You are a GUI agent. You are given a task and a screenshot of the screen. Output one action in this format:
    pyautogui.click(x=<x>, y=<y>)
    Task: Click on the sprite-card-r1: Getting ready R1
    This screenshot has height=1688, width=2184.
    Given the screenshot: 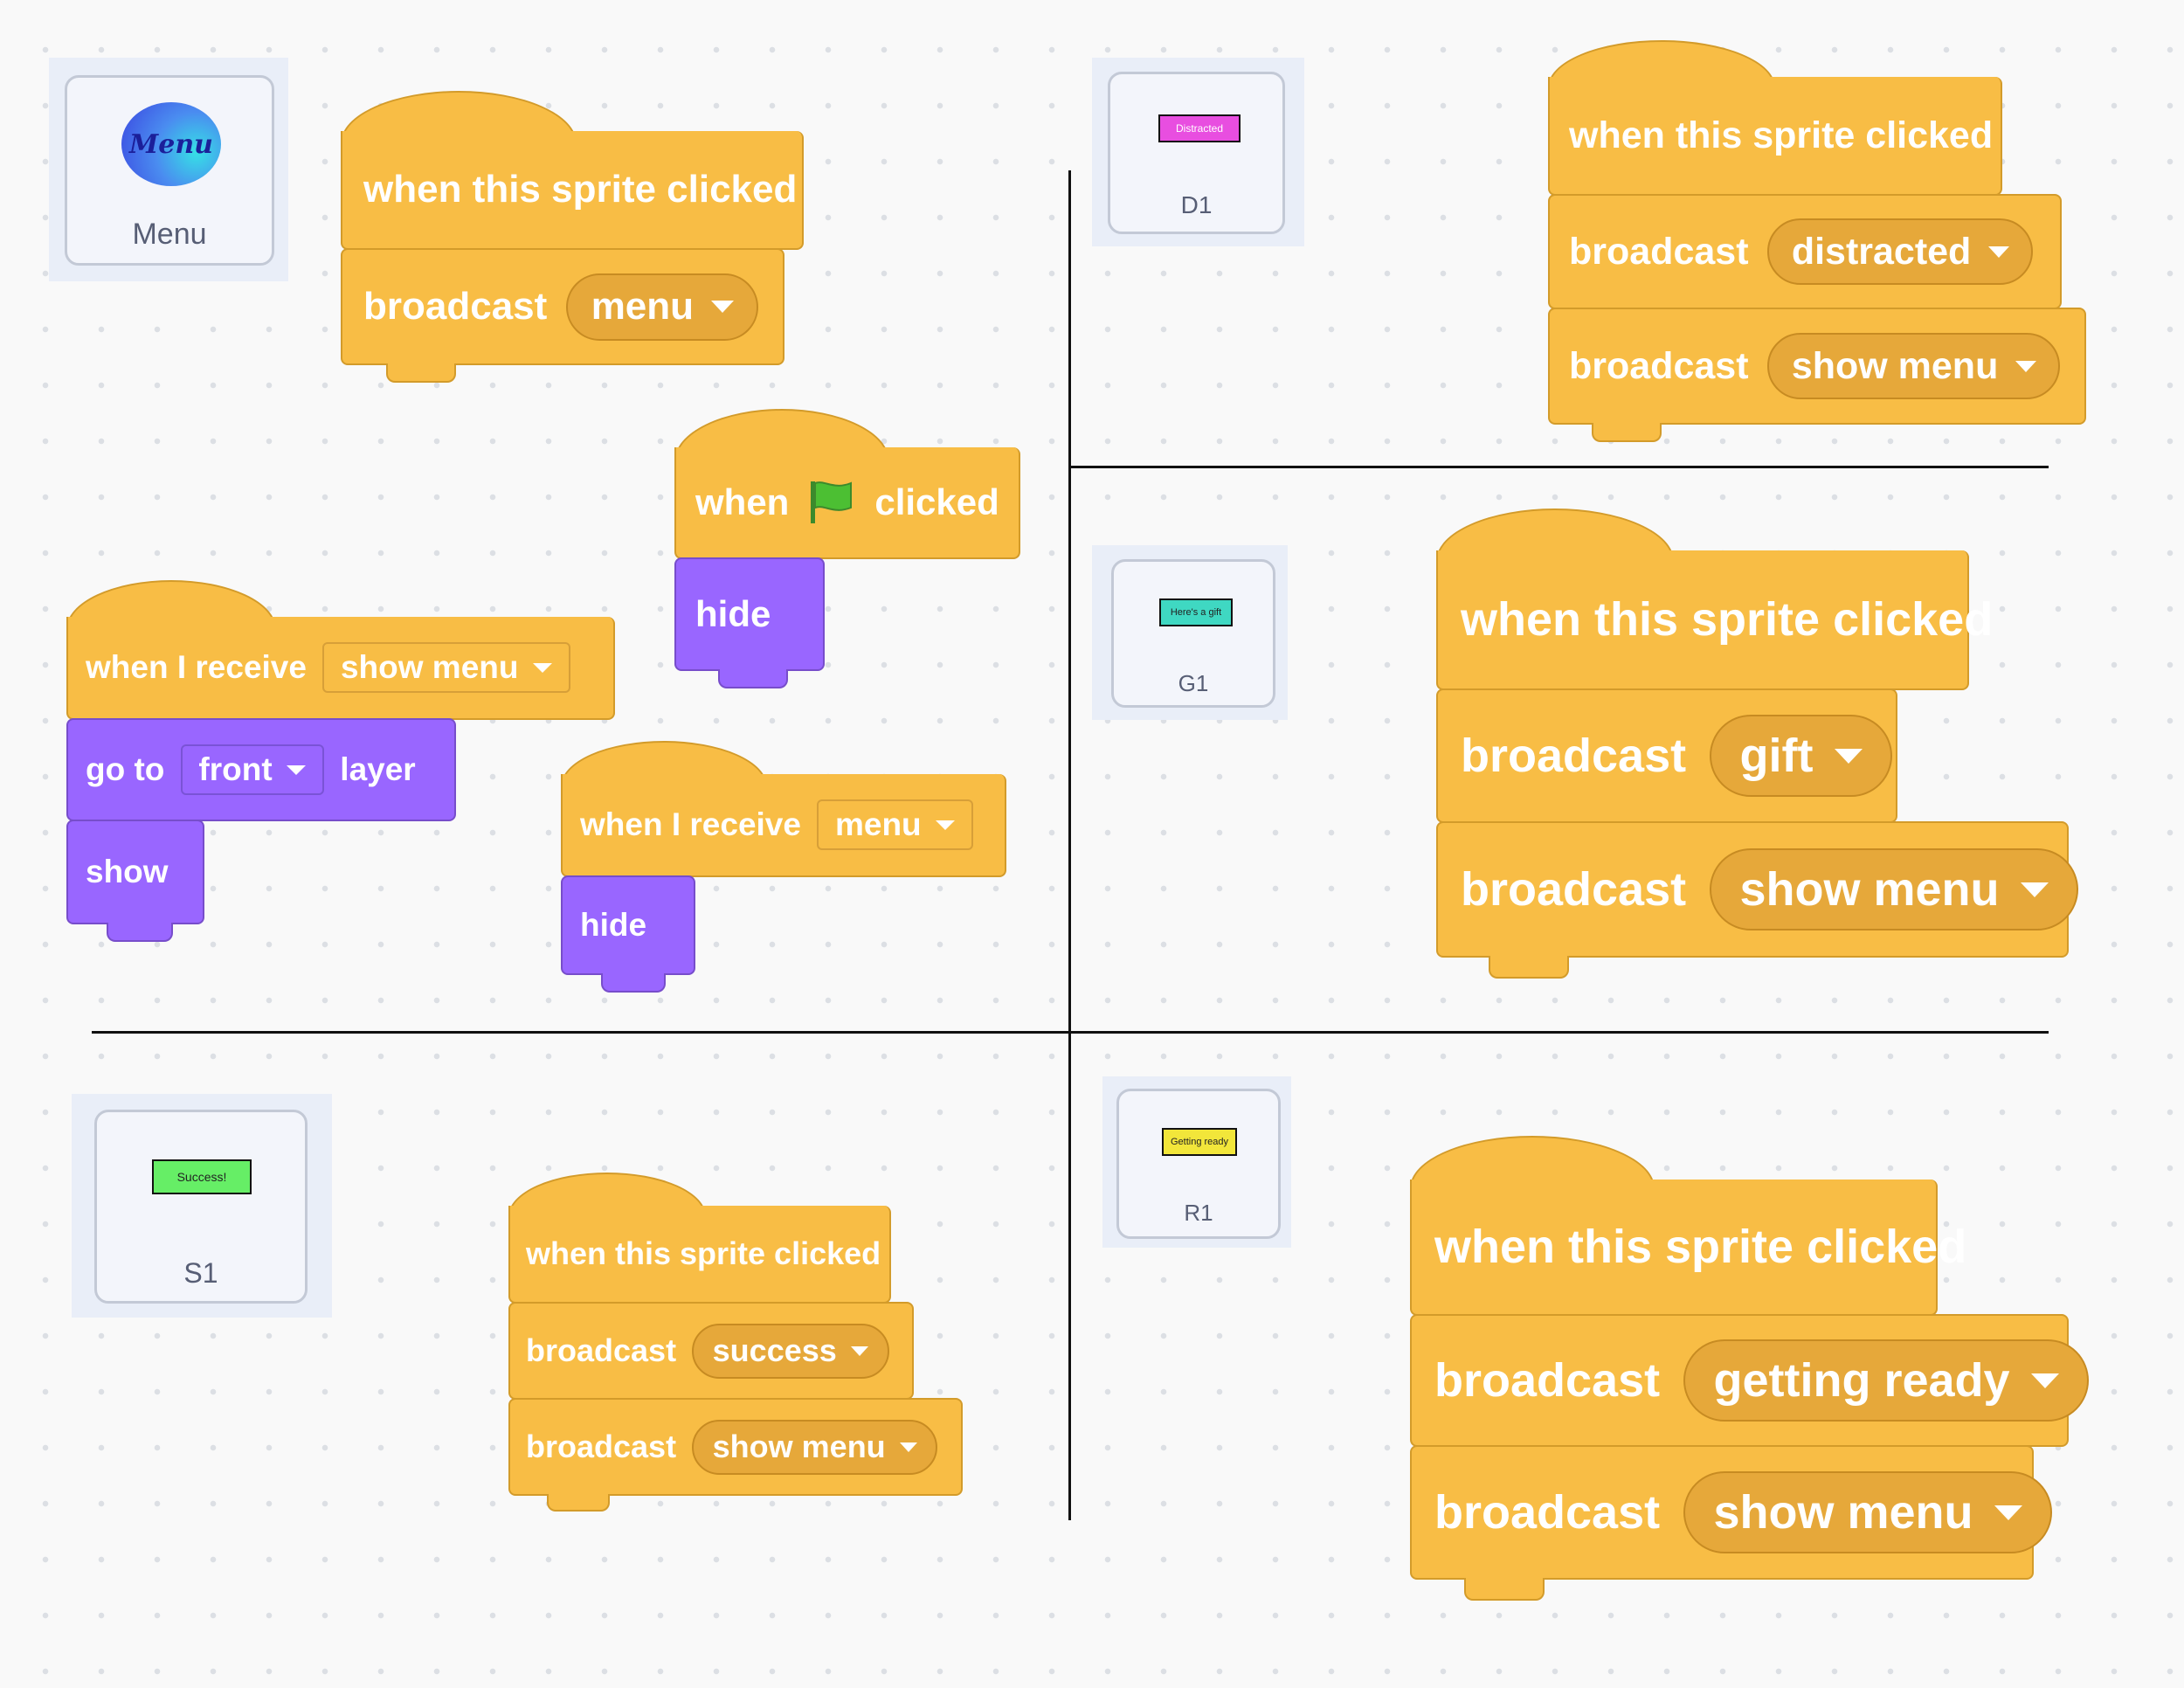 What is the action you would take?
    pyautogui.click(x=1198, y=1164)
    